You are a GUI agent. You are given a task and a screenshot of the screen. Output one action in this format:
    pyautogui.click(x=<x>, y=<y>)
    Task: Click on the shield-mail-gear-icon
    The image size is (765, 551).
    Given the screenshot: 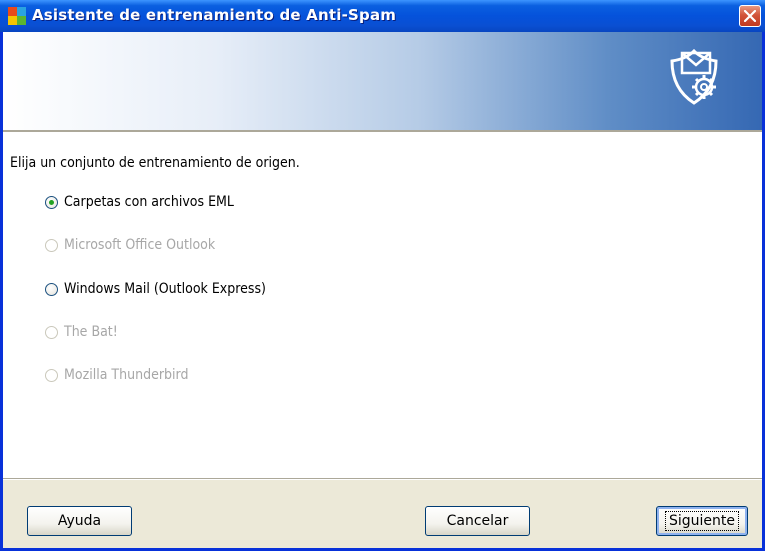 What is the action you would take?
    pyautogui.click(x=694, y=76)
    